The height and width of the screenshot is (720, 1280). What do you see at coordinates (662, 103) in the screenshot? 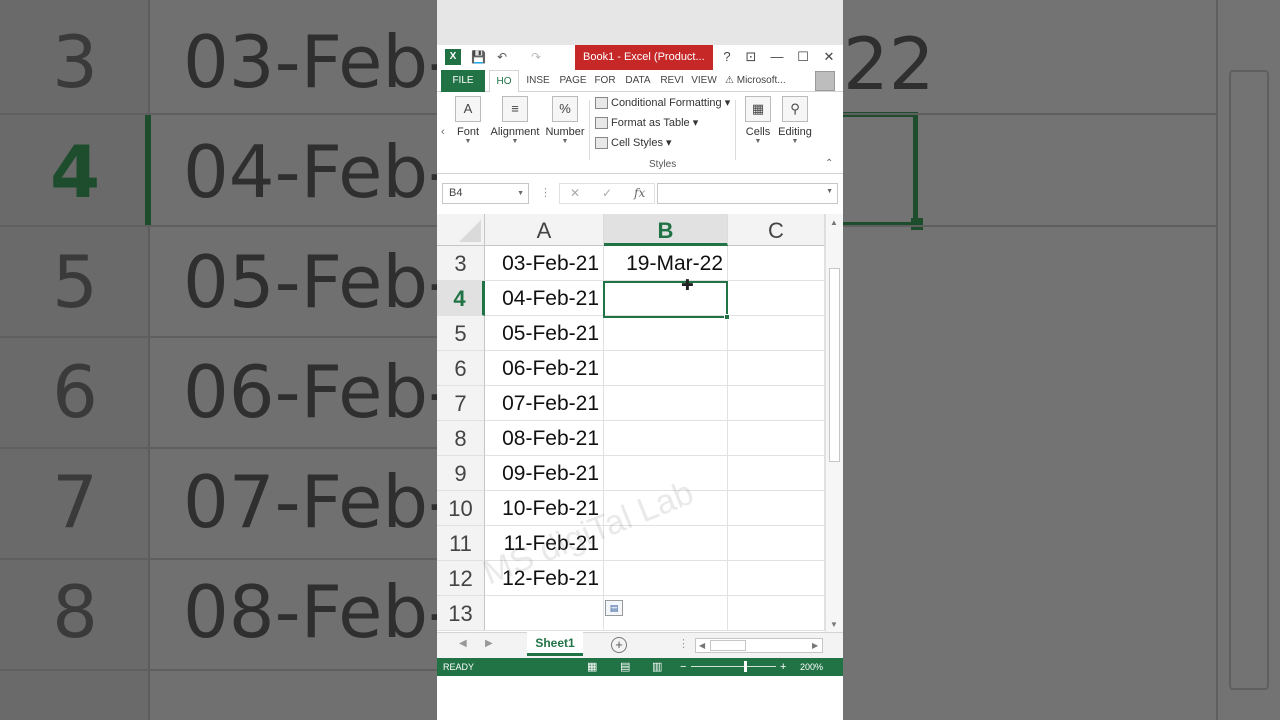
I see `conditional-formatting-button: Conditional Formatting ▾` at bounding box center [662, 103].